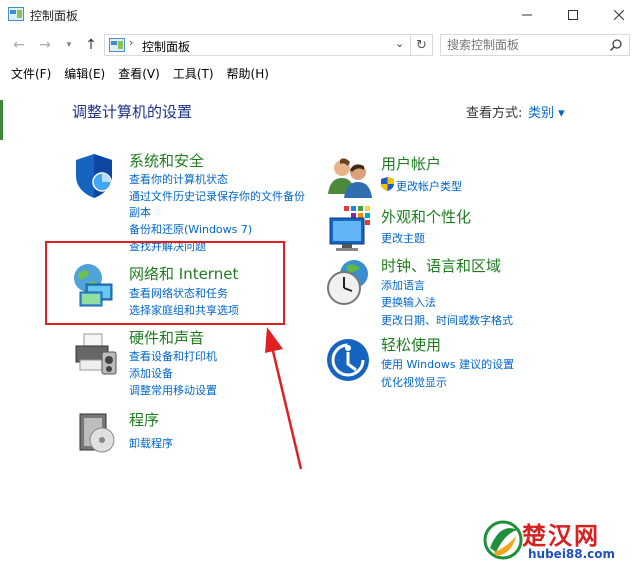  I want to click on close-button, so click(618, 15).